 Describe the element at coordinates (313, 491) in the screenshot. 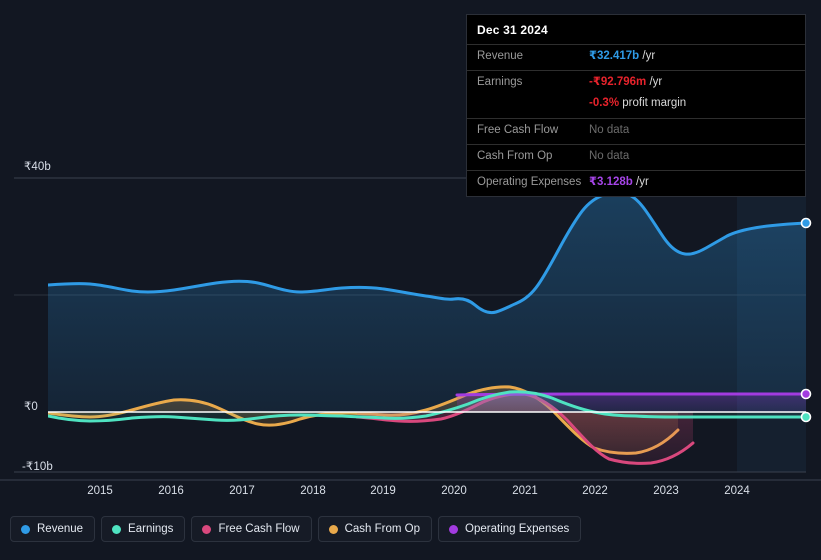

I see `x-tick-2018: 2018` at that location.